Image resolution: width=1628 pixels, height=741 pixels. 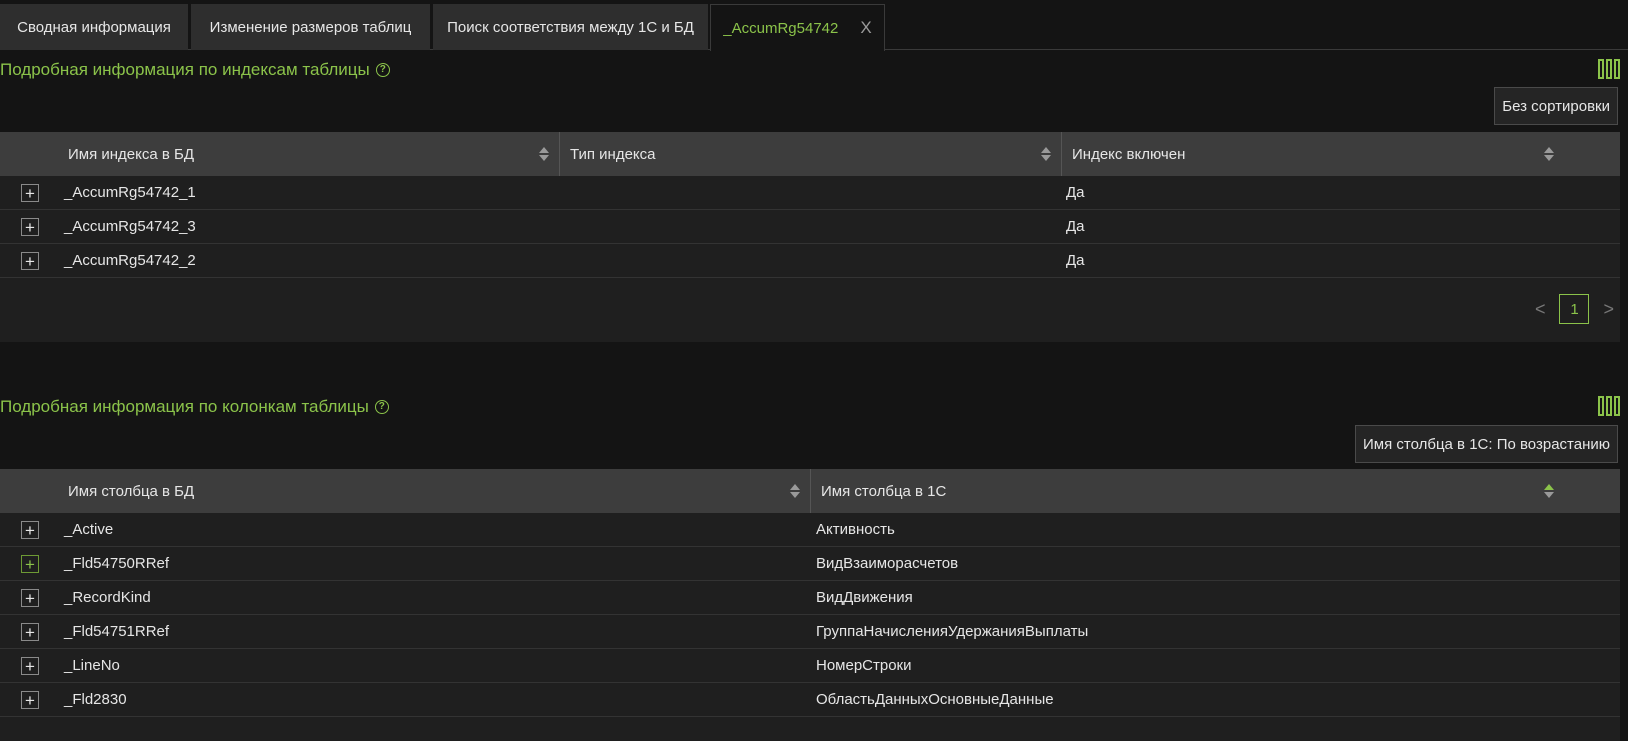 I want to click on section-title-text: Подробная информация по колонкам таблицы, so click(x=184, y=406).